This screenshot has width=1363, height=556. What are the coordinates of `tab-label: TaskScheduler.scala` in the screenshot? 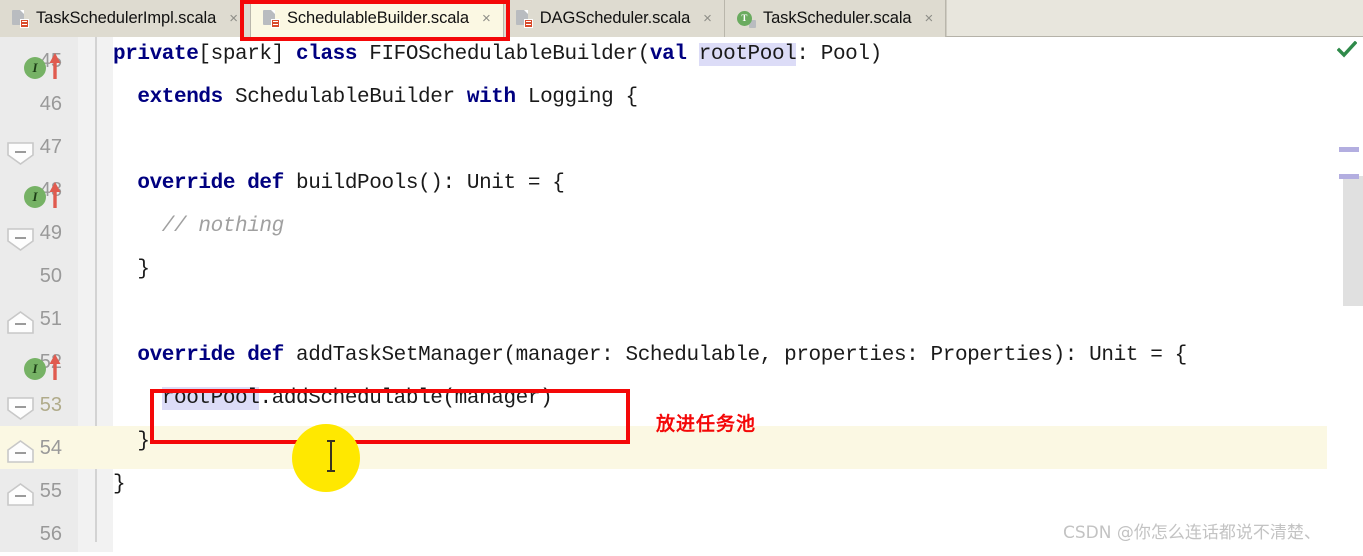 It's located at (837, 18).